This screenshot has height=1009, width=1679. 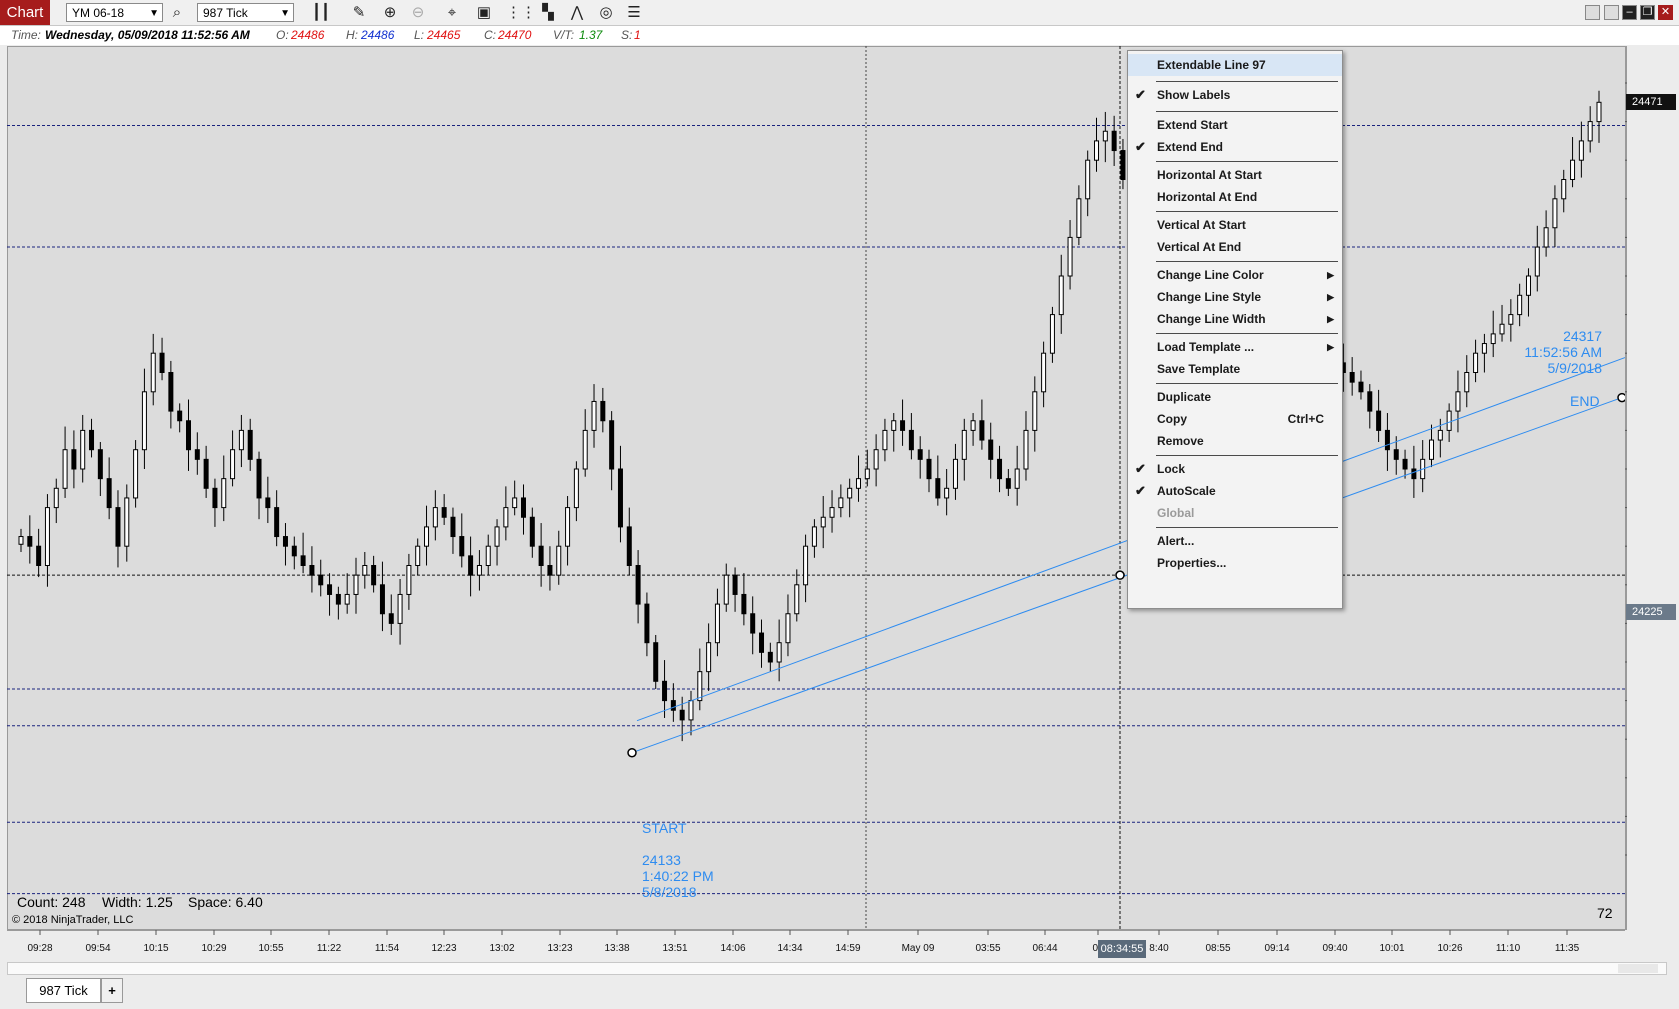 I want to click on close-icon: ✕, so click(x=1665, y=12).